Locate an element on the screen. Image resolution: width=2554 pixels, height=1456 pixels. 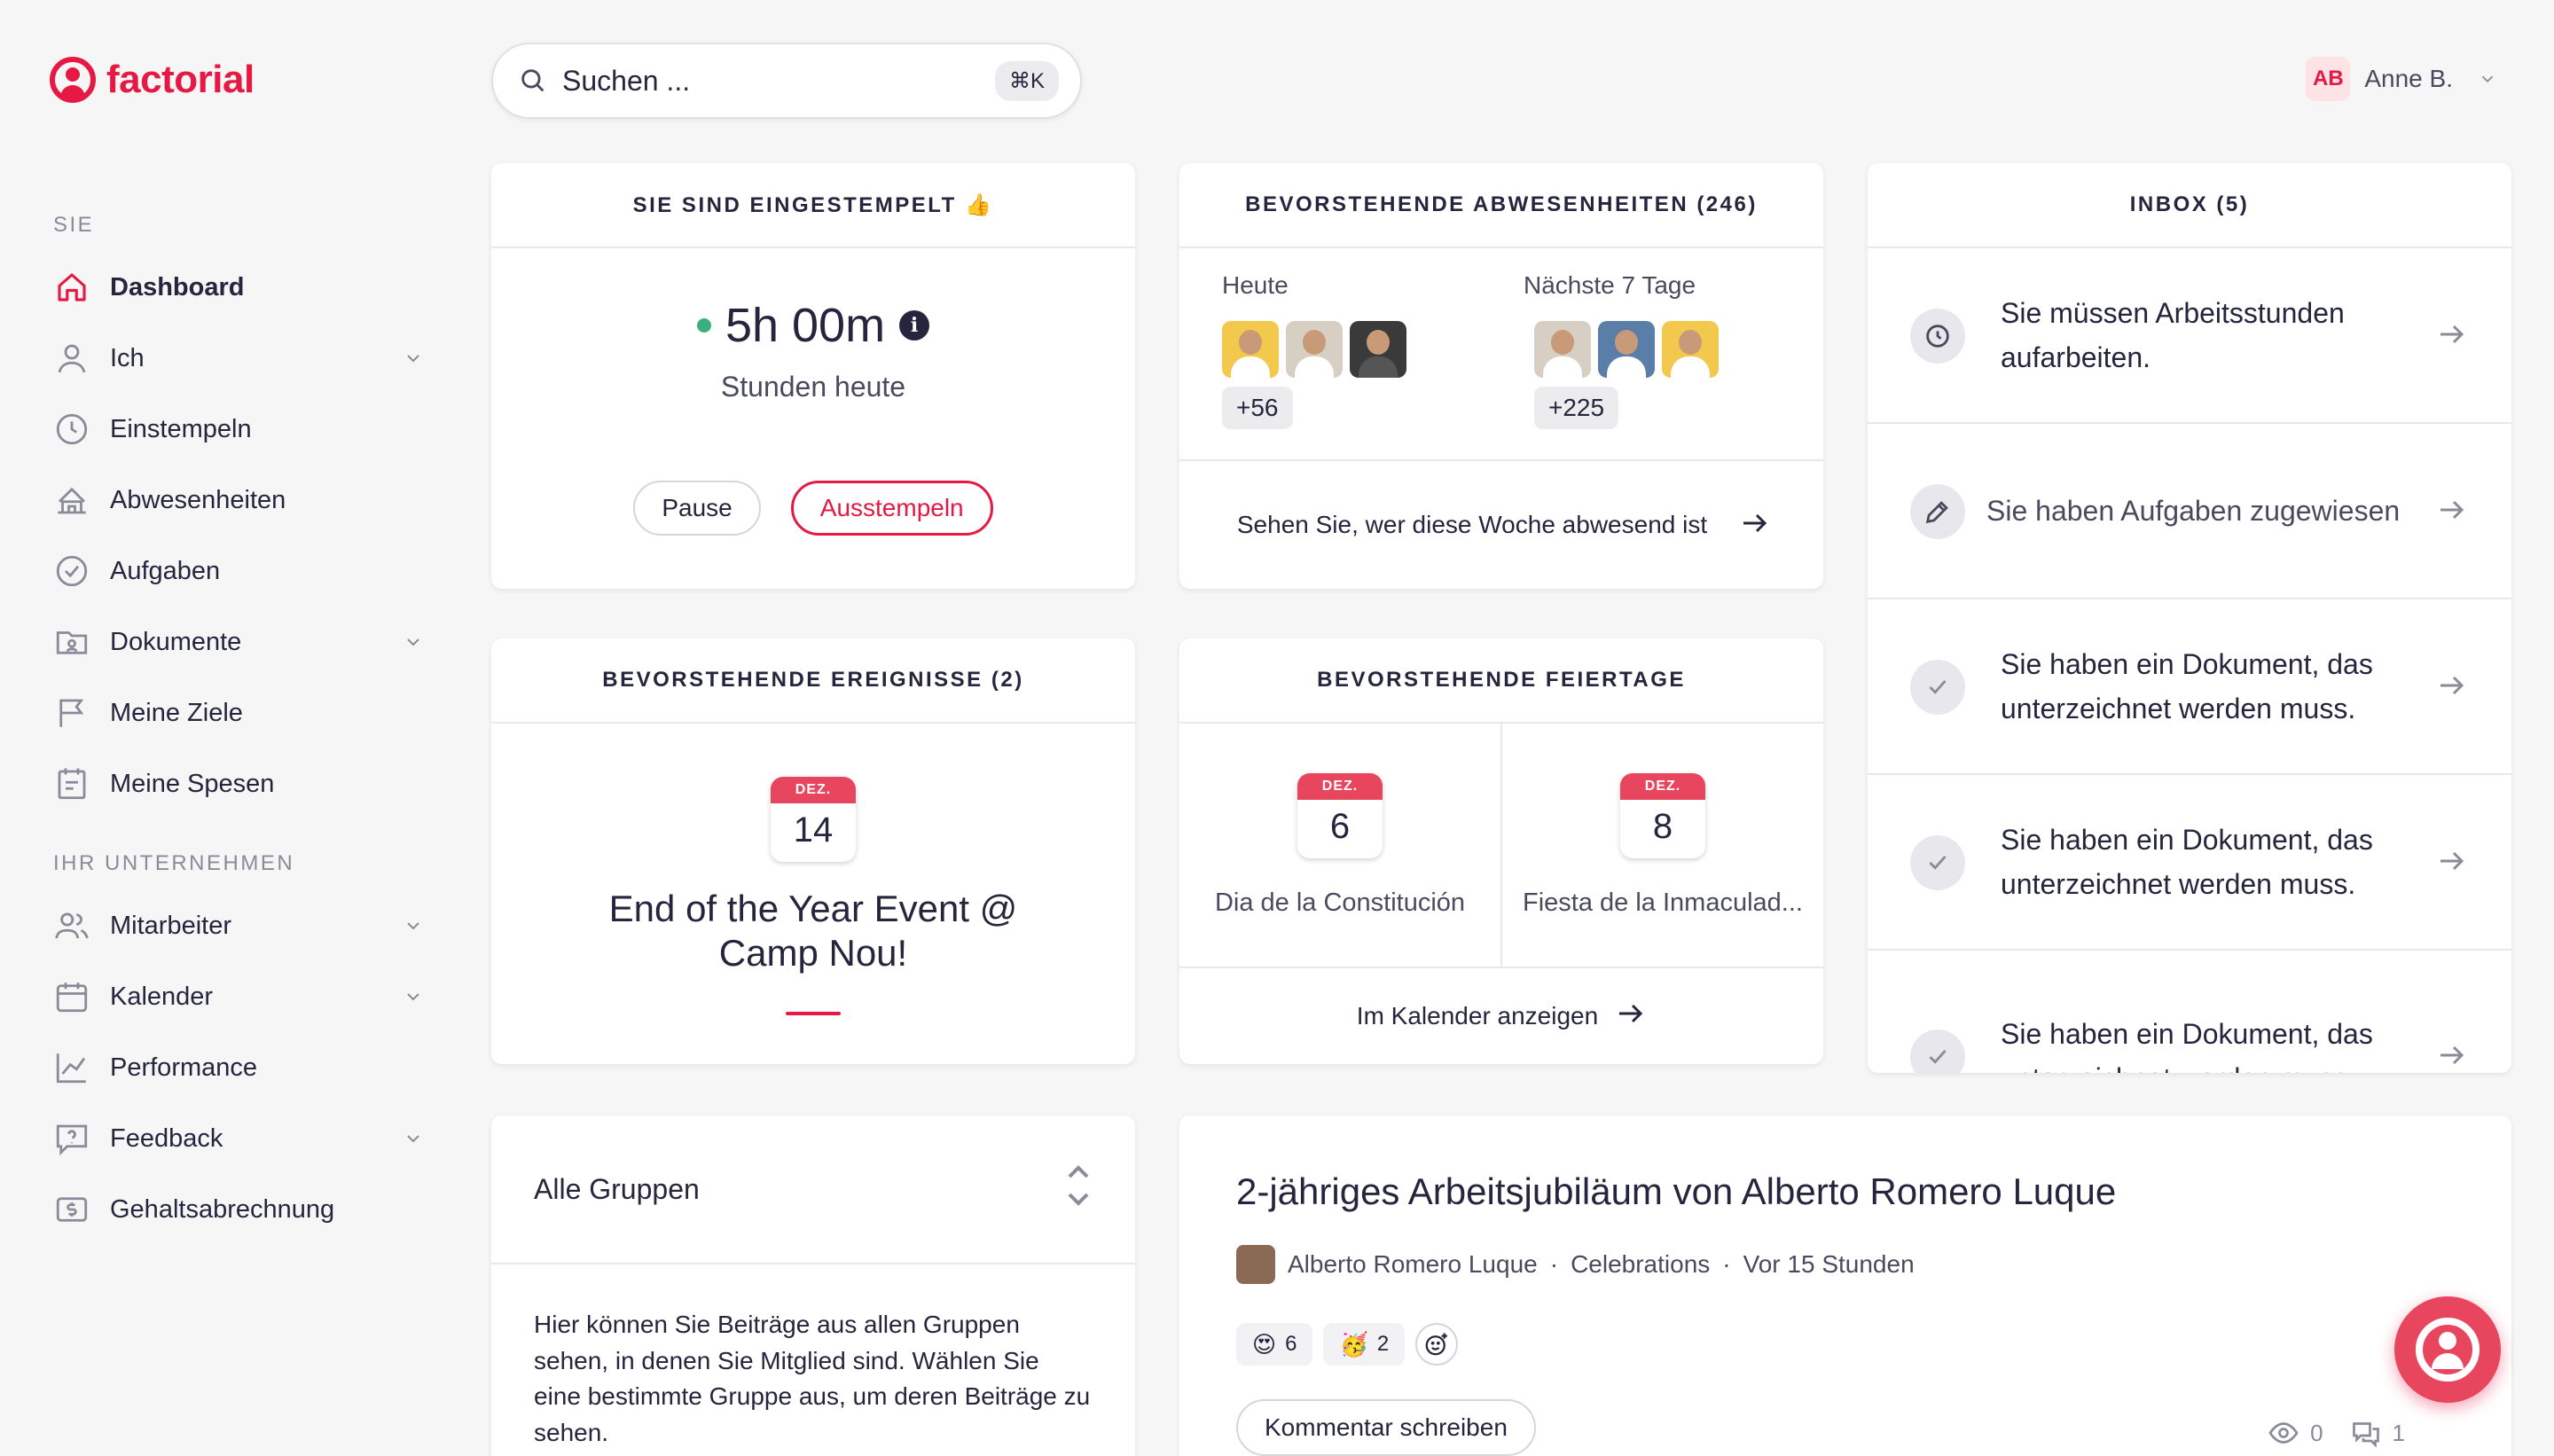
inbox-item: Sie haben Aufgaben zugewiesen is located at coordinates (2189, 512).